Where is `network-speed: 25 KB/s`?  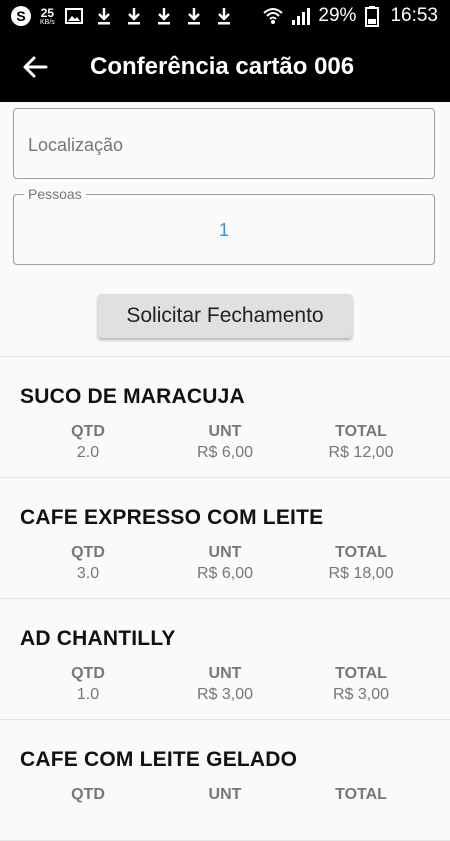 network-speed: 25 KB/s is located at coordinates (47, 16).